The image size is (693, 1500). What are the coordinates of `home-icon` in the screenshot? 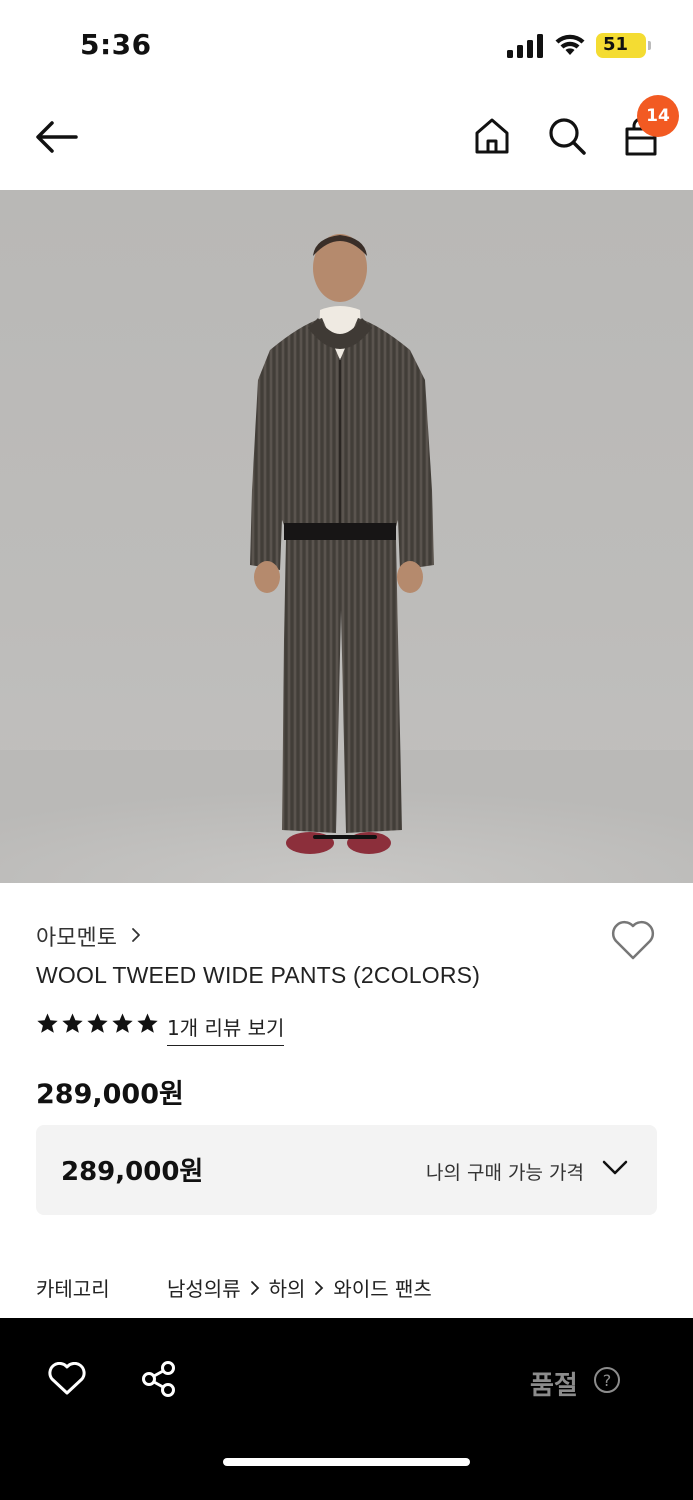 It's located at (492, 136).